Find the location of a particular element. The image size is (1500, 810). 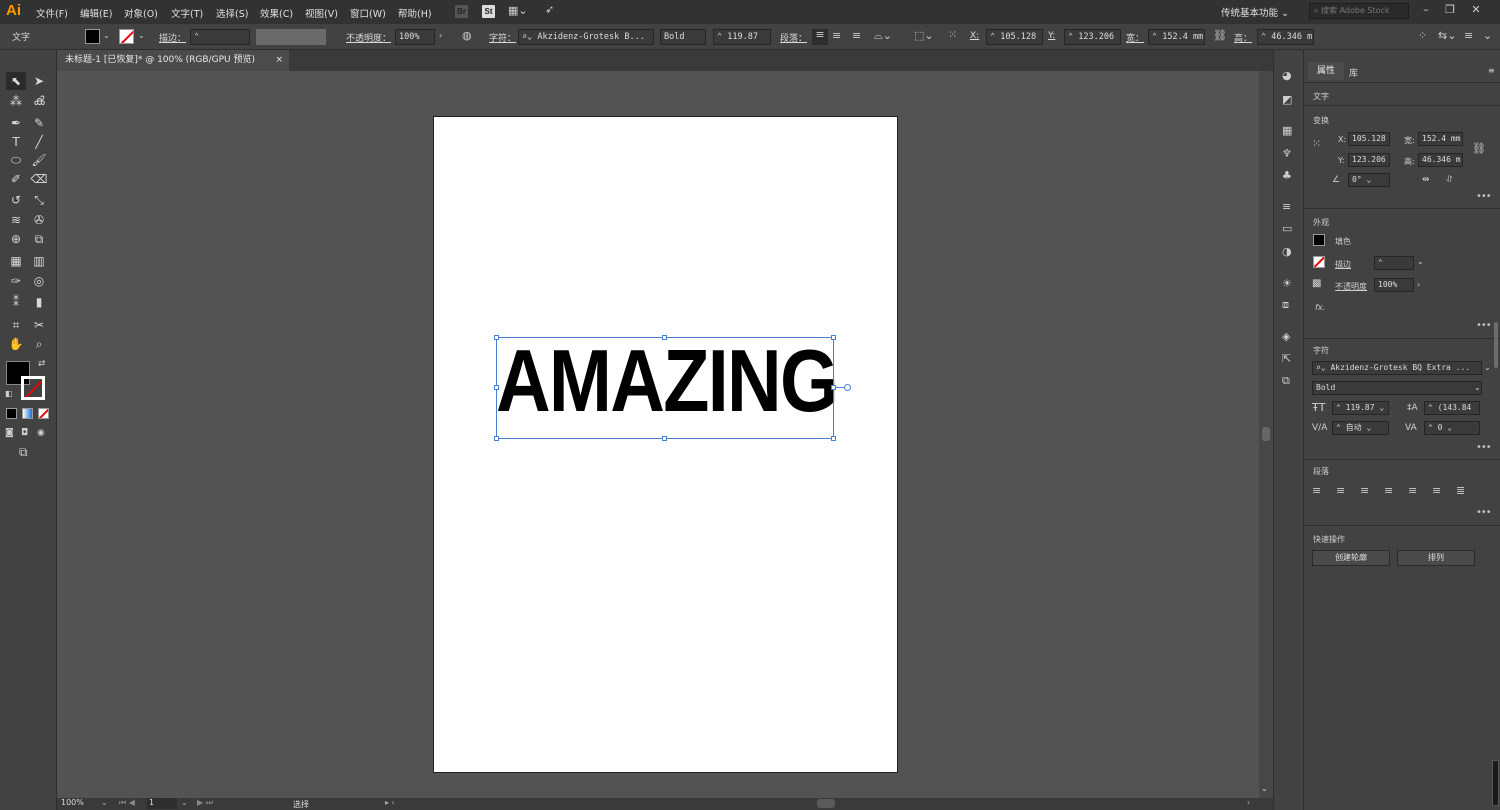

panel-font-size-field: ⌃ 119.87 ⌄ is located at coordinates (1360, 408).